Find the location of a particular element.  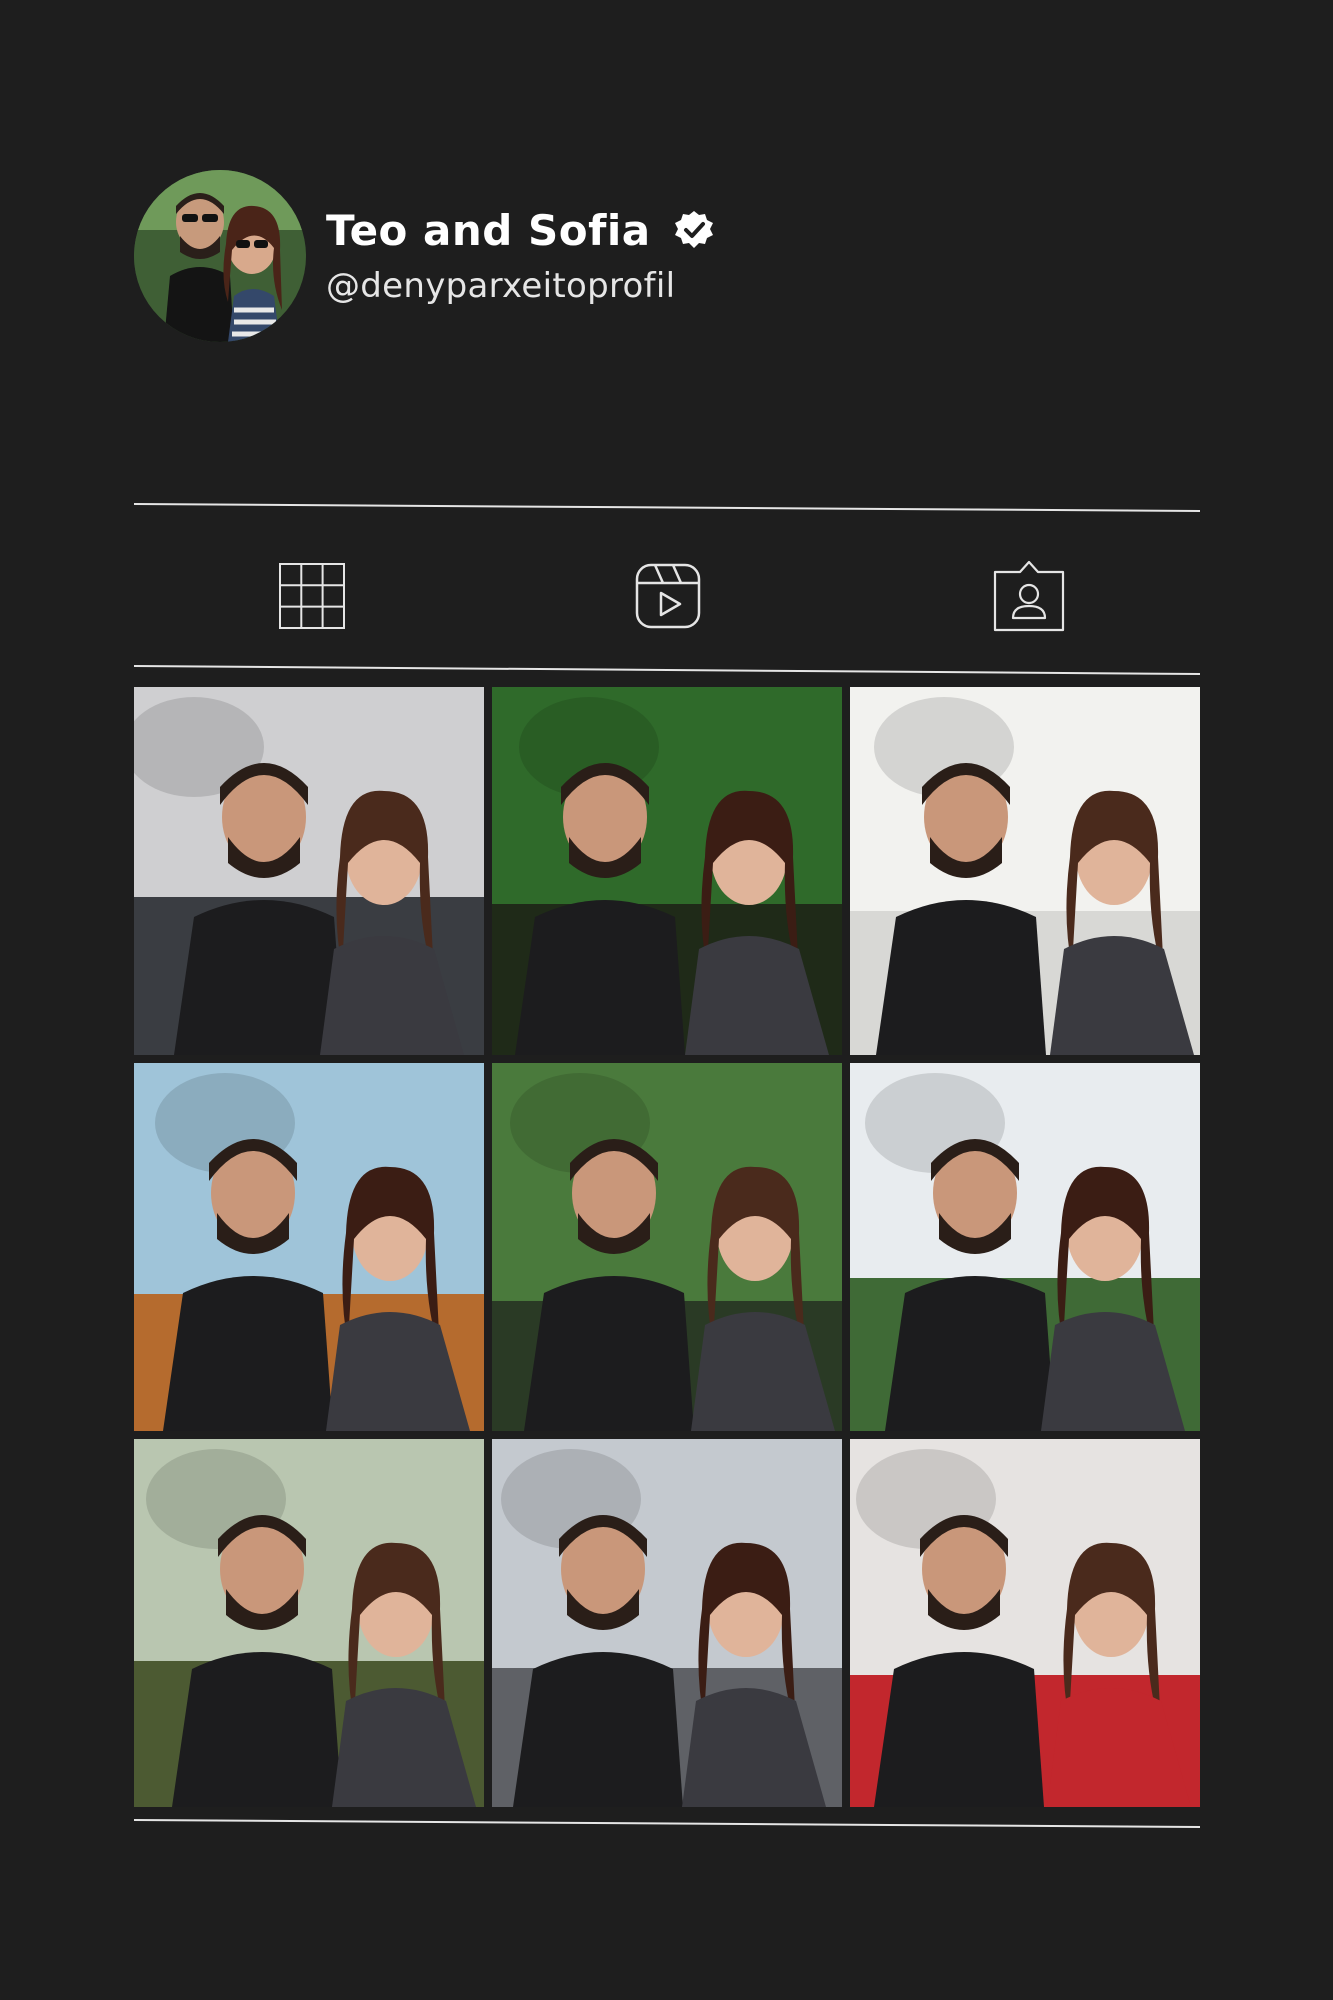

reels-icon is located at coordinates (668, 596).